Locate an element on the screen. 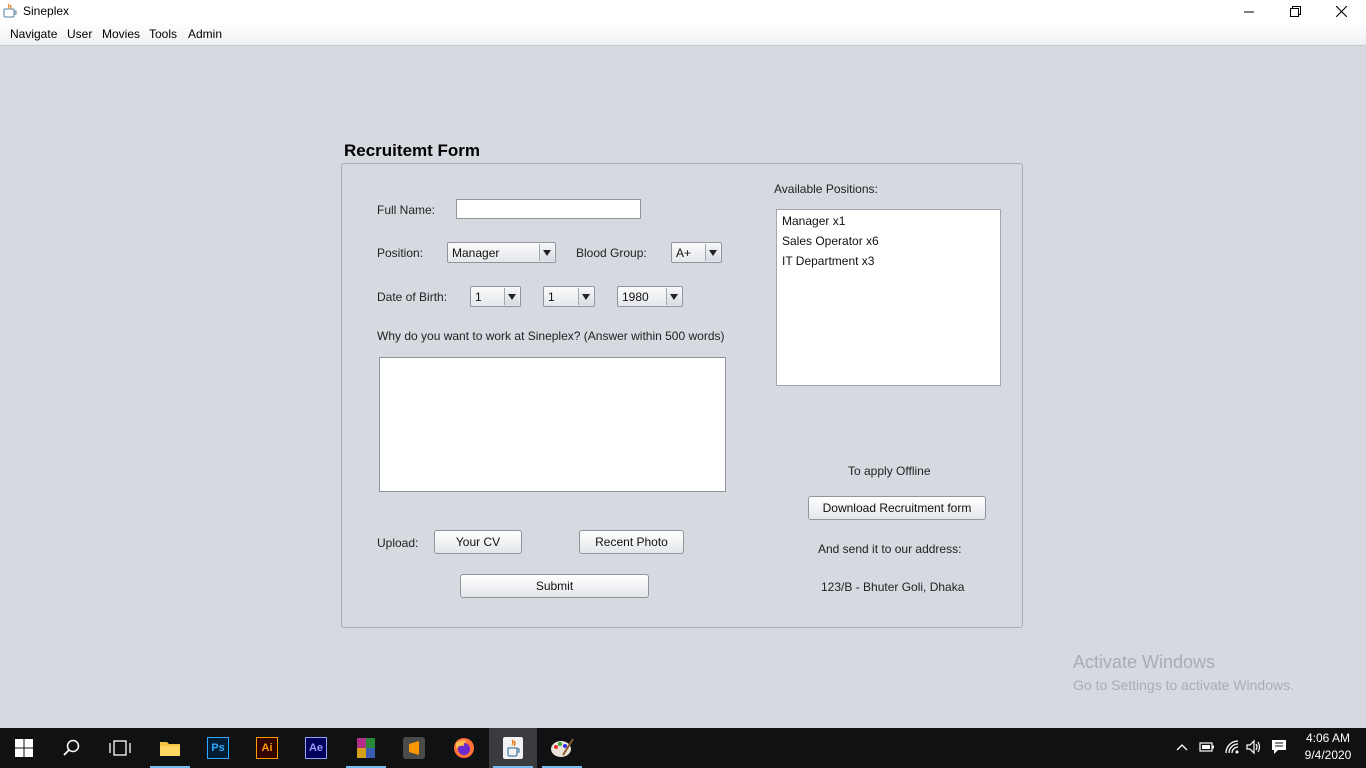 This screenshot has height=768, width=1366. menu-tools: Tools is located at coordinates (163, 34).